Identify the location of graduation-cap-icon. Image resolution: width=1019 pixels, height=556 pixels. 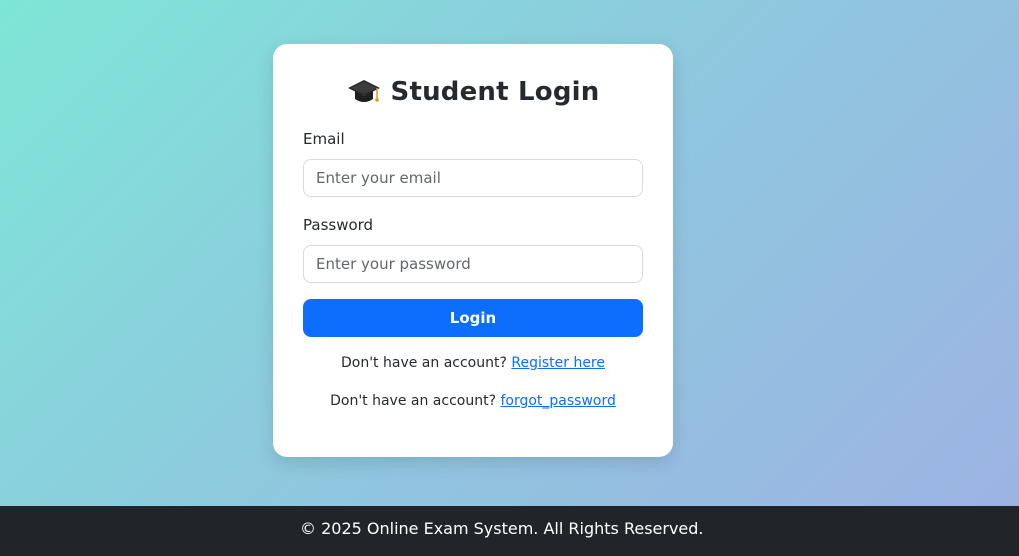
(364, 92).